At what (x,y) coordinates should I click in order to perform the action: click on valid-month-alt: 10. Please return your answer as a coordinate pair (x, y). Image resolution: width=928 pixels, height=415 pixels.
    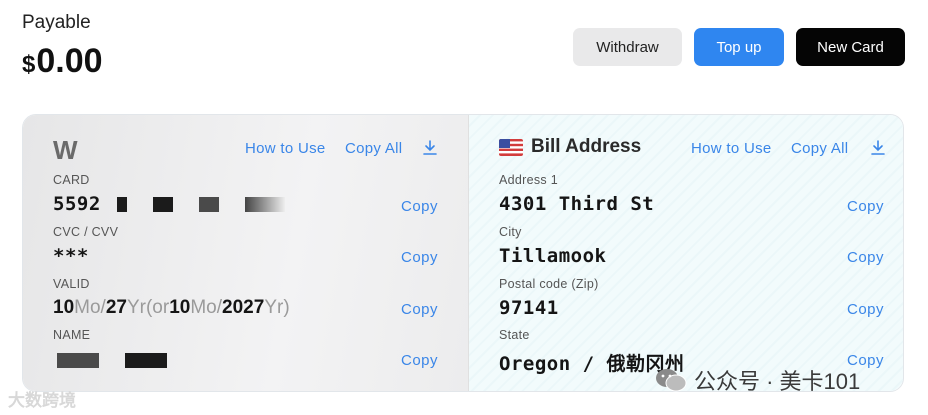
    Looking at the image, I should click on (180, 307).